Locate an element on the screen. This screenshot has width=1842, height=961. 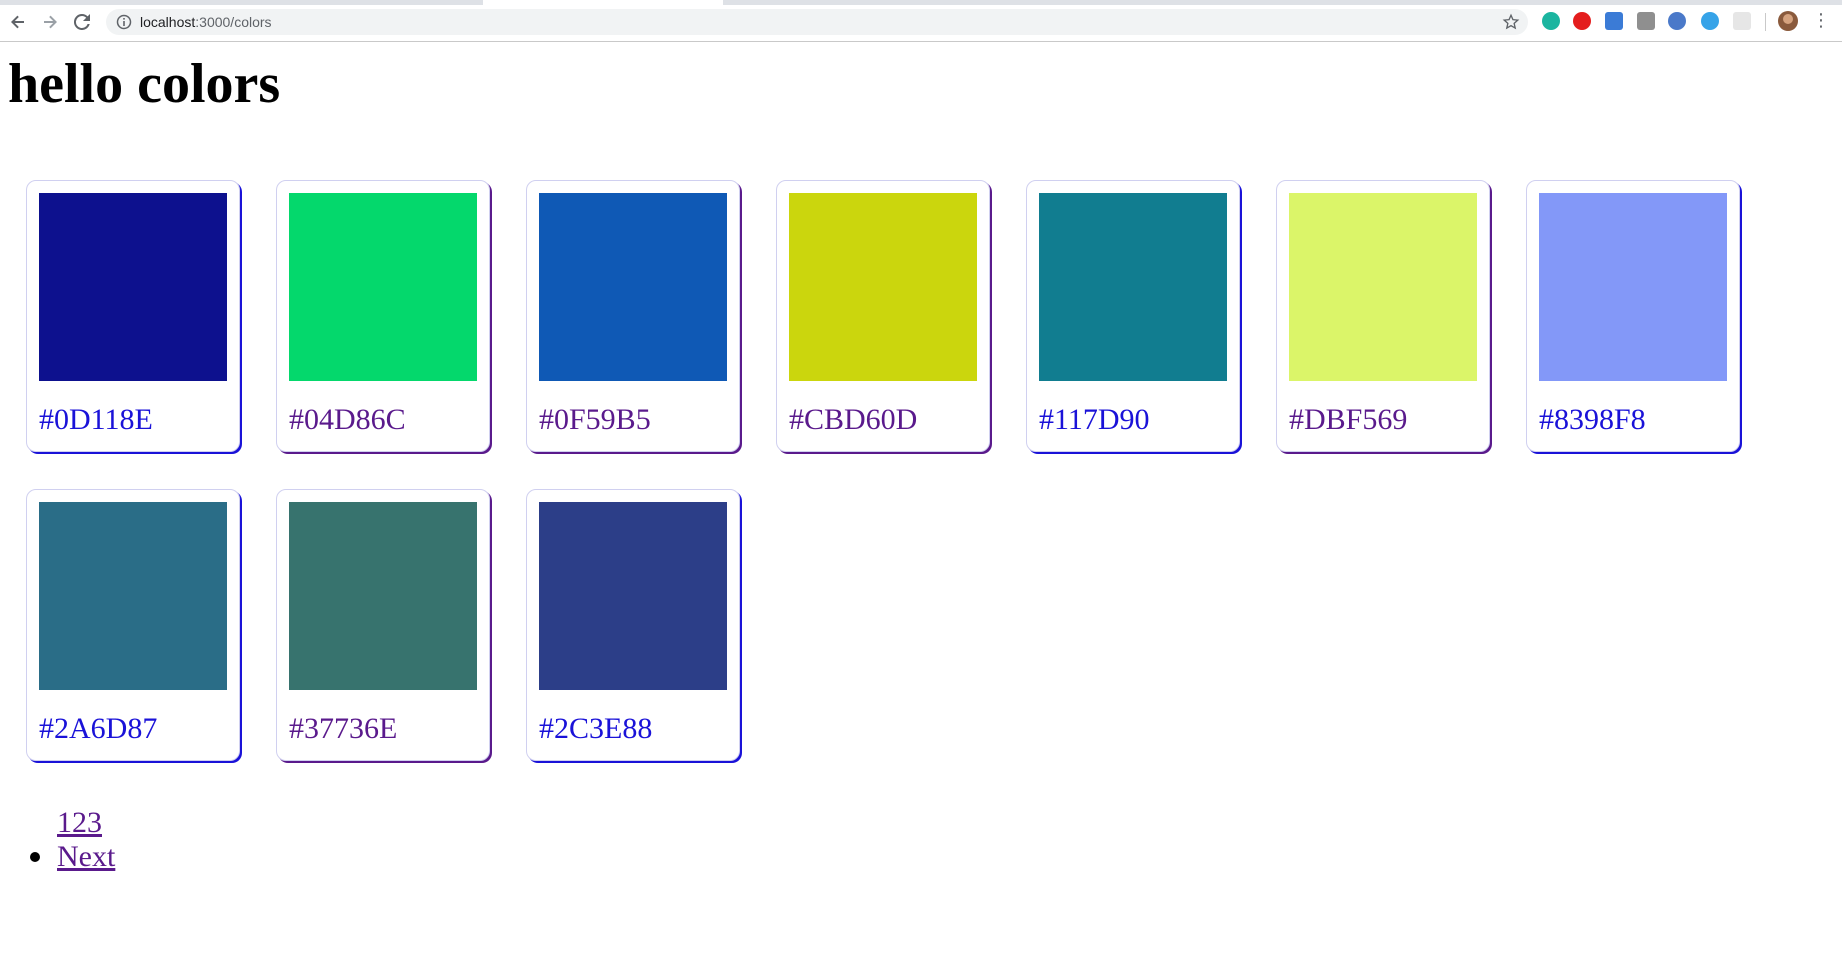
color-card: #04D86C is located at coordinates (383, 316).